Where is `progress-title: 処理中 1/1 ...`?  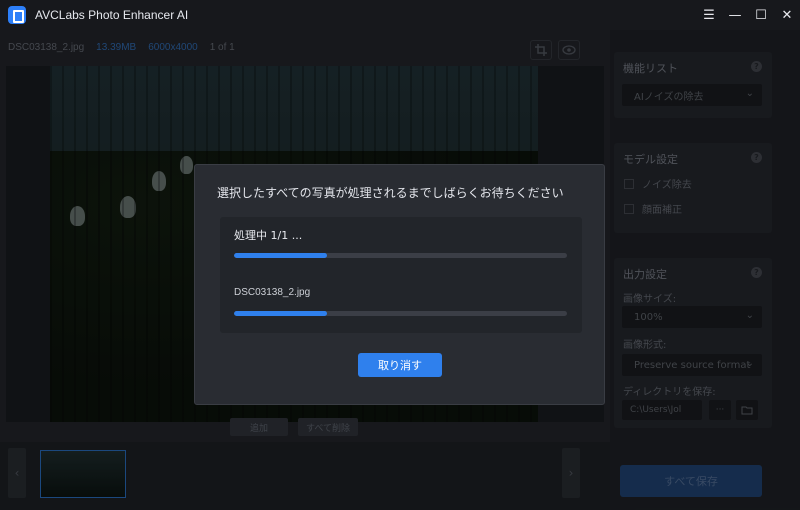 progress-title: 処理中 1/1 ... is located at coordinates (268, 235).